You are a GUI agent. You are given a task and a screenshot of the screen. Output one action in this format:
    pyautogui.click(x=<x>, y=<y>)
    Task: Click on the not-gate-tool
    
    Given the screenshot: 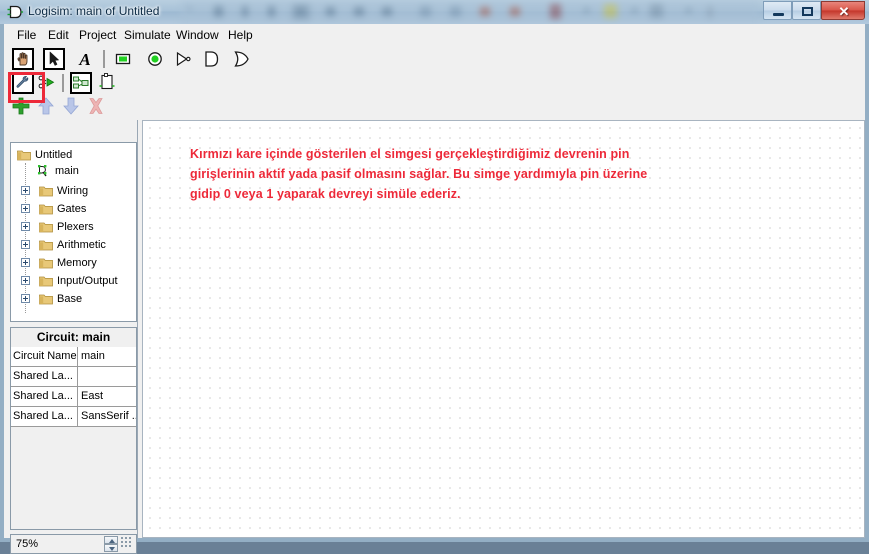 What is the action you would take?
    pyautogui.click(x=183, y=59)
    